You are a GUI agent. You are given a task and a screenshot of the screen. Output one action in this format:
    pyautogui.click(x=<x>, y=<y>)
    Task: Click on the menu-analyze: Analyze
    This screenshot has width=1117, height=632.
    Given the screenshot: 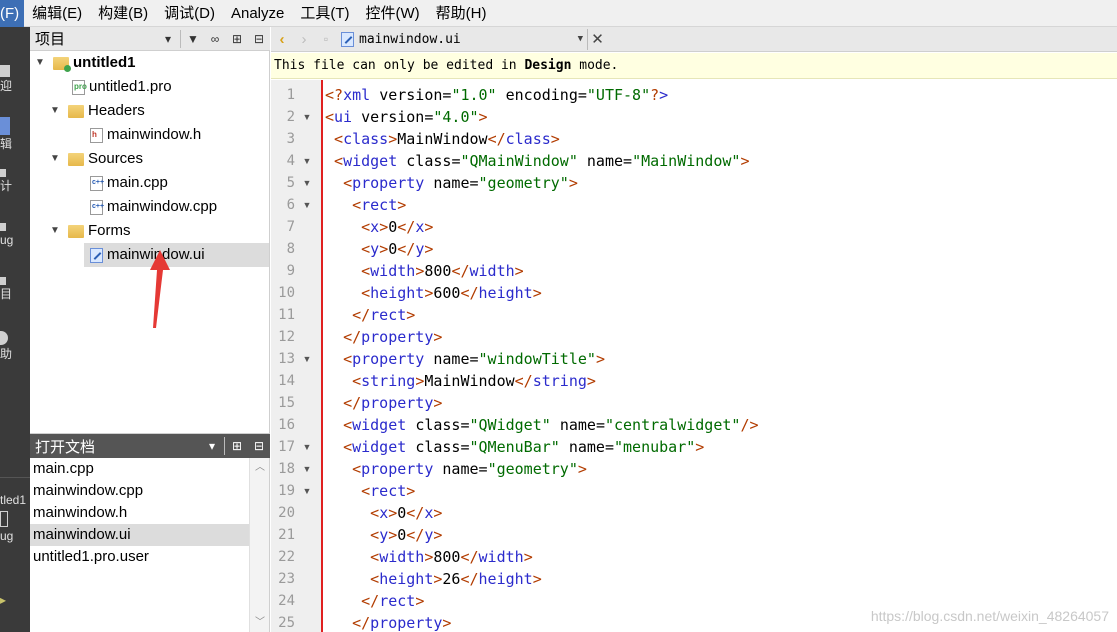 What is the action you would take?
    pyautogui.click(x=257, y=13)
    